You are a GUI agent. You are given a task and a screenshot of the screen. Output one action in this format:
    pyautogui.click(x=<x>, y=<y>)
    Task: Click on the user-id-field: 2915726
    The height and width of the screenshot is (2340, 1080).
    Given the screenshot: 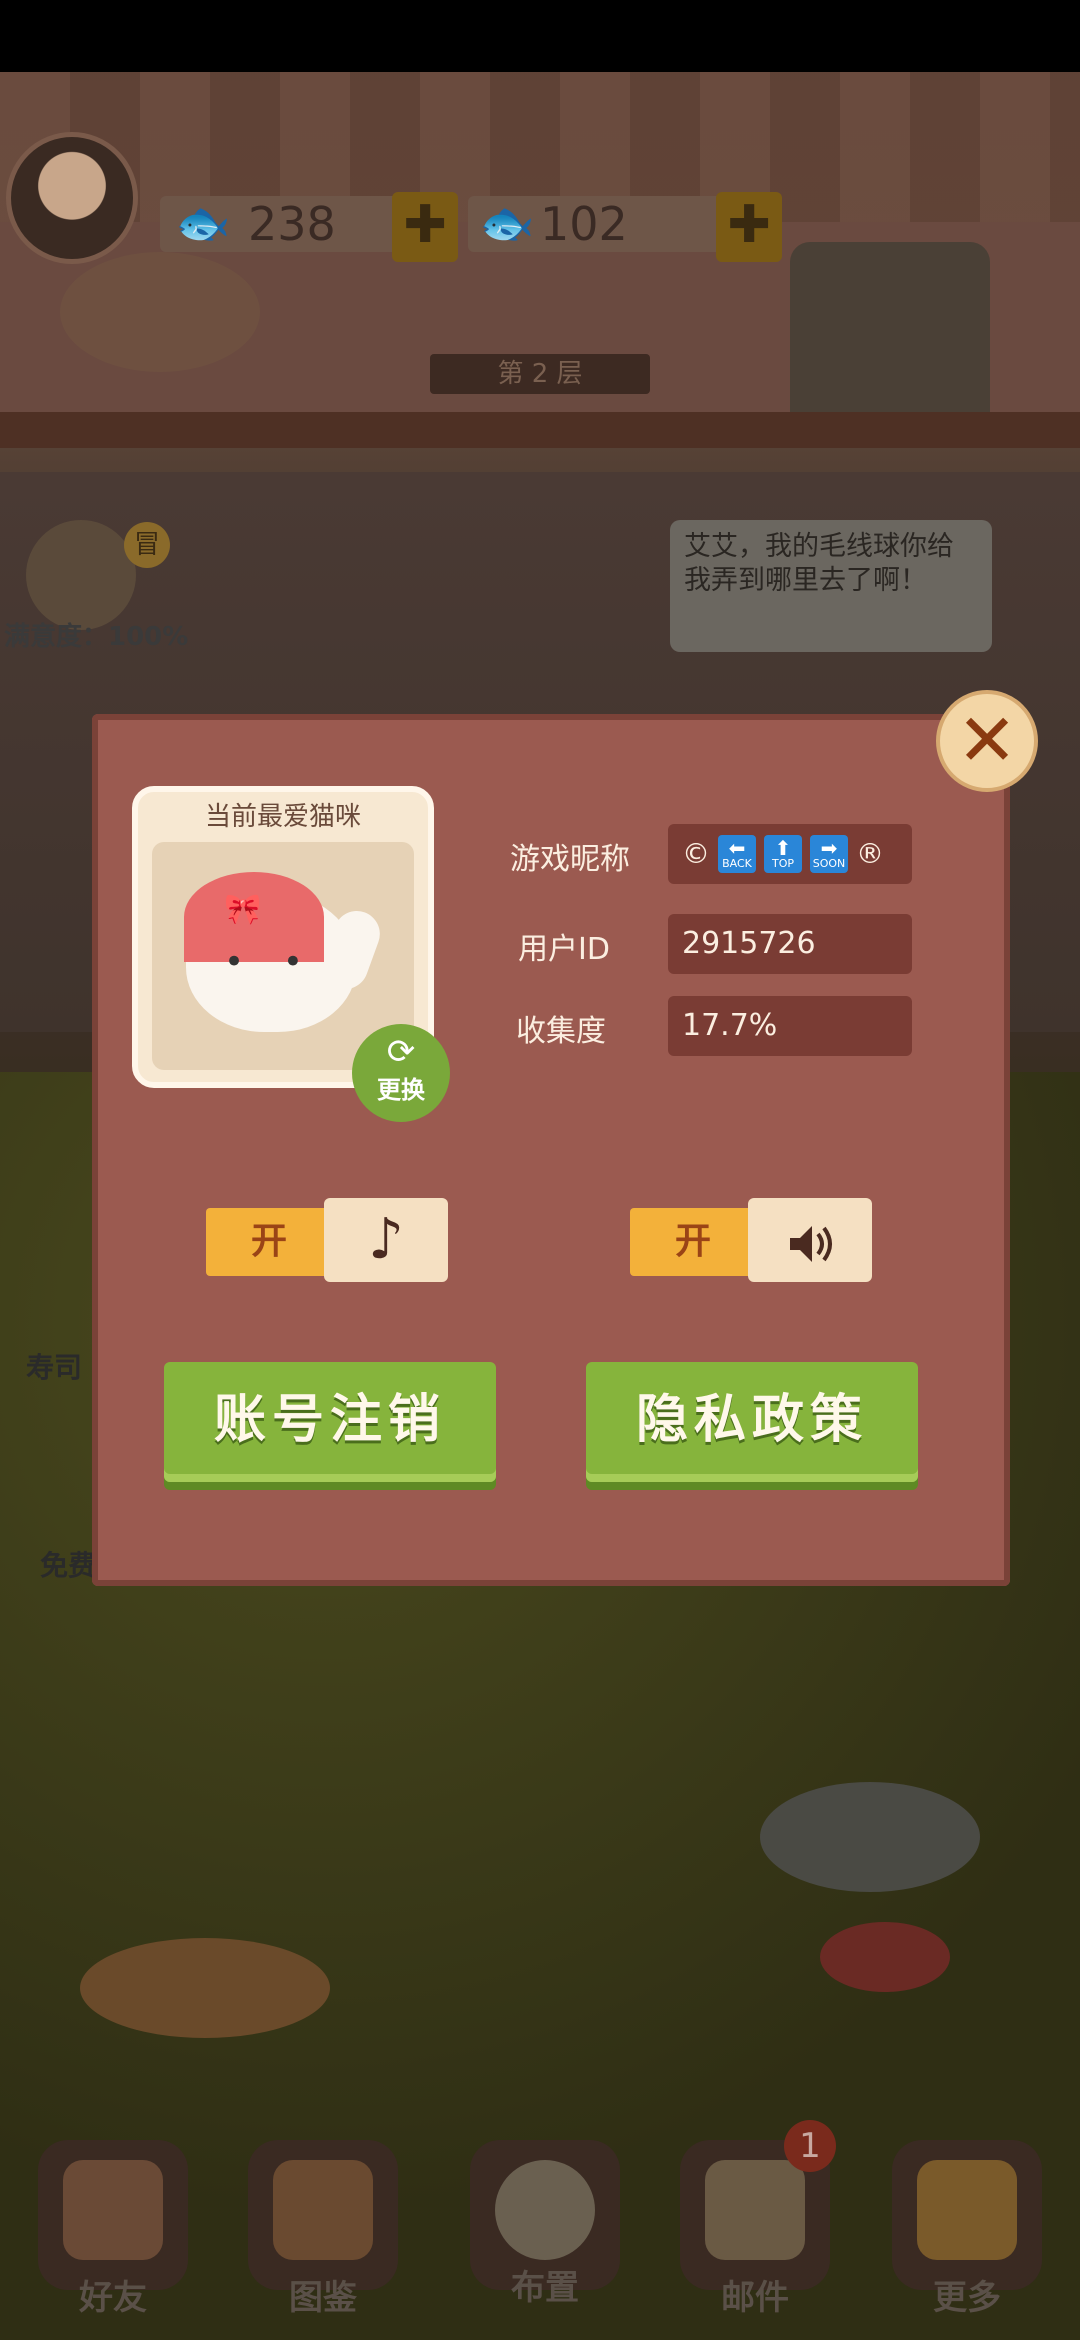 What is the action you would take?
    pyautogui.click(x=790, y=944)
    